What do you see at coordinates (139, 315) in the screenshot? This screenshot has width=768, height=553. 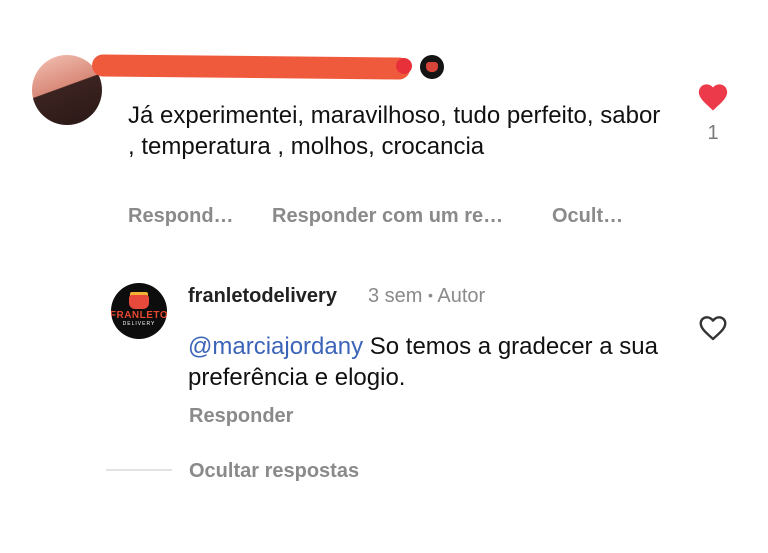 I see `logo-word: FRANLETO` at bounding box center [139, 315].